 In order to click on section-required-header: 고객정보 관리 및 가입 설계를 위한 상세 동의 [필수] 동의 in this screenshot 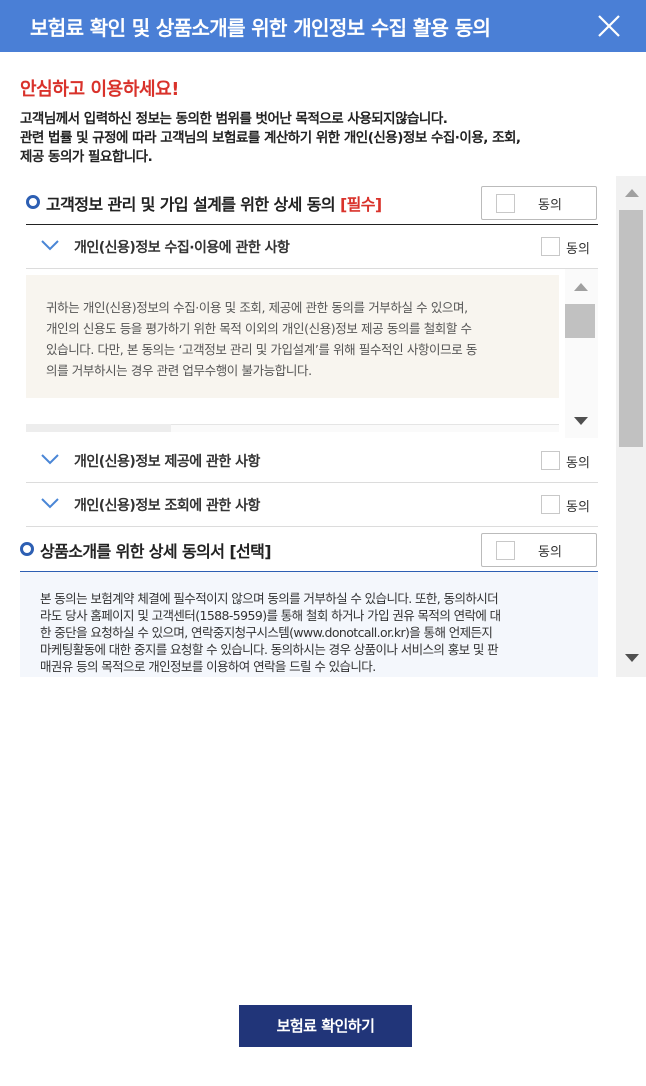, I will do `click(309, 200)`.